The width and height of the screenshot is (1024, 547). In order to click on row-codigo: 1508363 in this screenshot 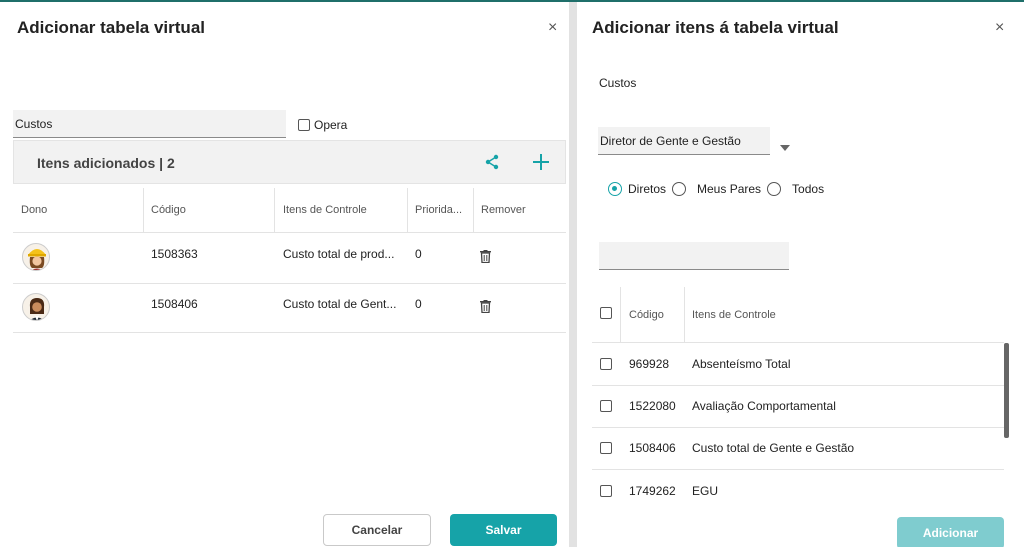, I will do `click(174, 254)`.